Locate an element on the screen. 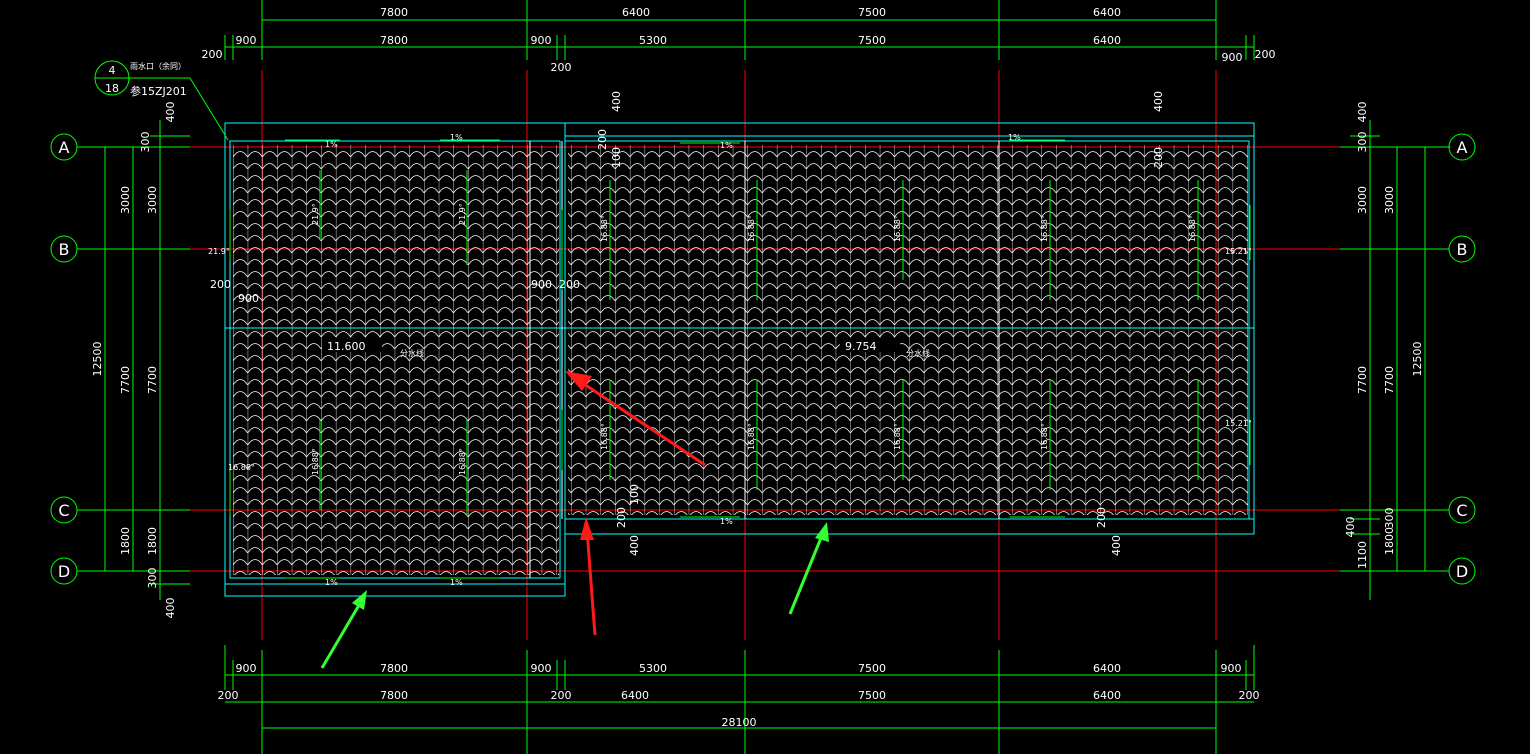  dim-top2-6: 6400 is located at coordinates (1107, 40).